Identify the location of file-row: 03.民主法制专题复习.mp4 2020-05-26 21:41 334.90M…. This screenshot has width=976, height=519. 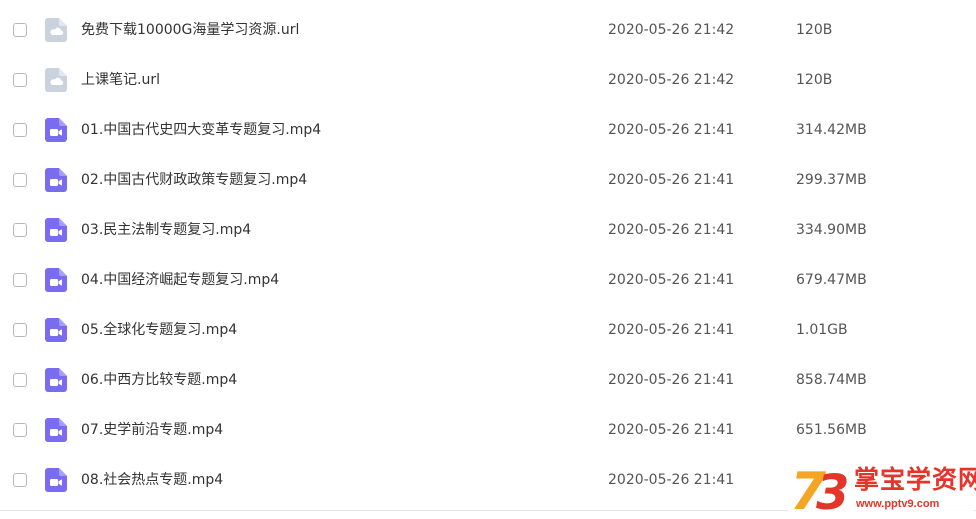
(488, 232).